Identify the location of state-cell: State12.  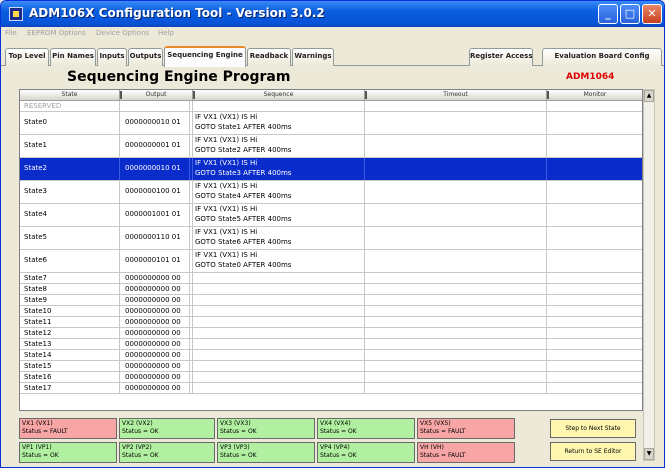
(70, 333).